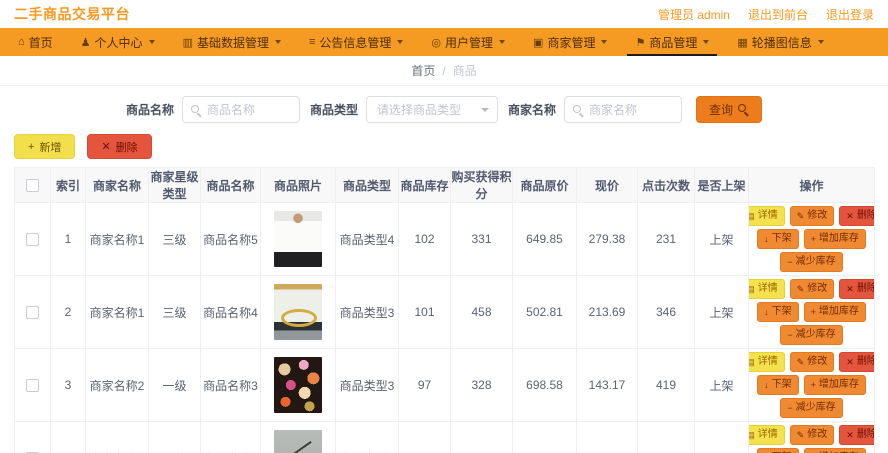 The height and width of the screenshot is (453, 888). What do you see at coordinates (635, 109) in the screenshot?
I see `merchant-name-input` at bounding box center [635, 109].